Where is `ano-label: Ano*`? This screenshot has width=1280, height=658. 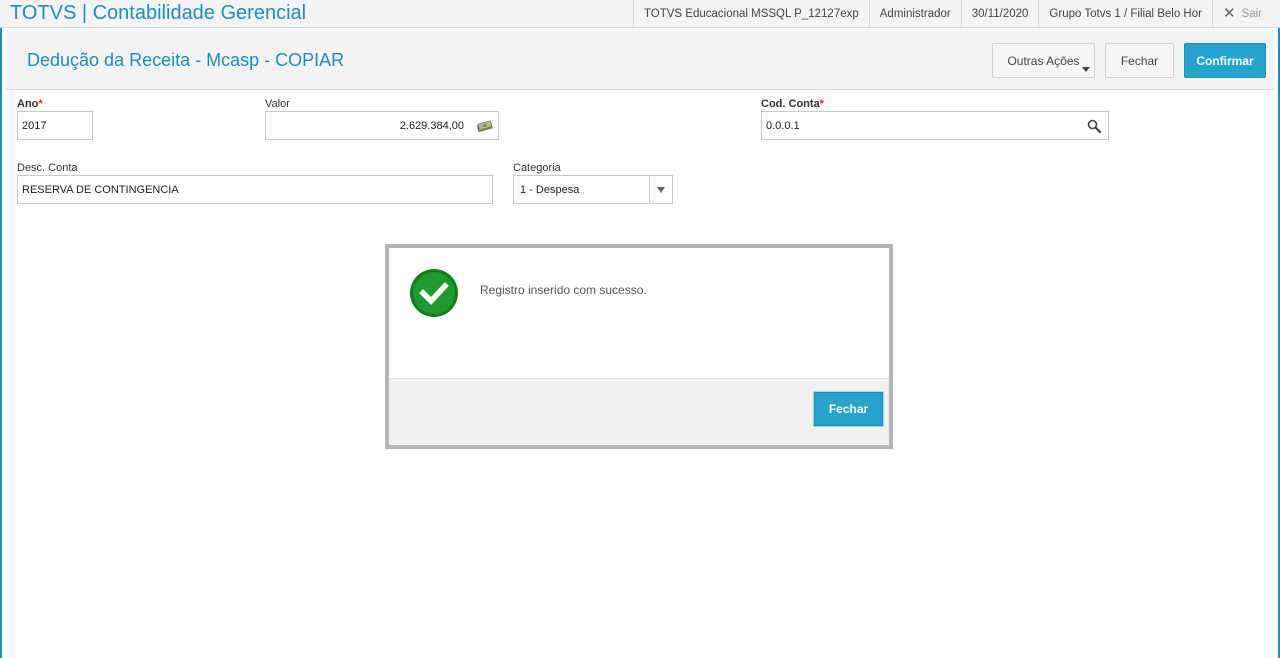
ano-label: Ano* is located at coordinates (30, 104).